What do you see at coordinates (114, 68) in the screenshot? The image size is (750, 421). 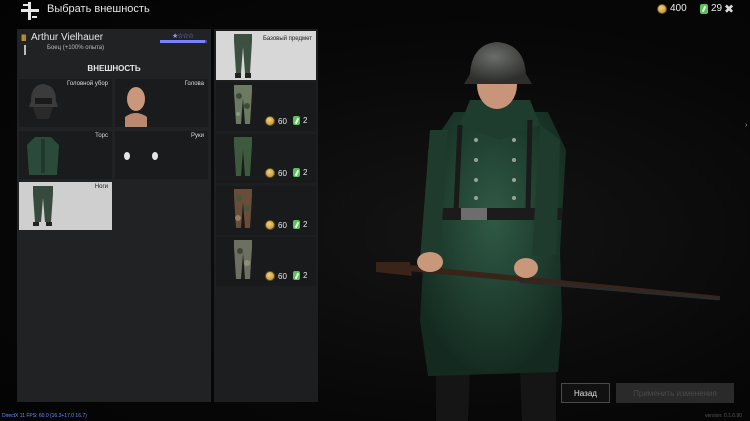 I see `section-title: ВНЕШНОСТЬ` at bounding box center [114, 68].